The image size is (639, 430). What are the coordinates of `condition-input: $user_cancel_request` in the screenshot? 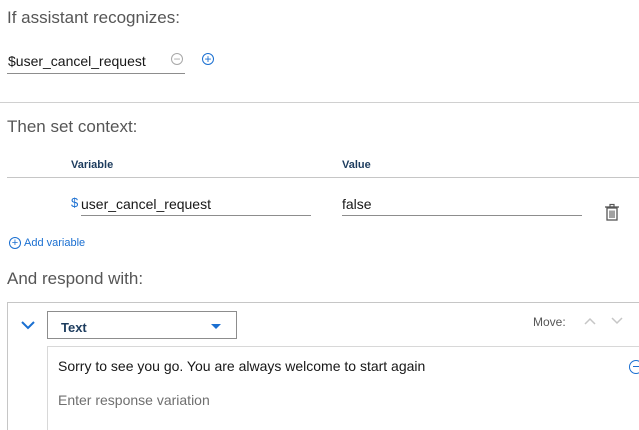 It's located at (96, 62).